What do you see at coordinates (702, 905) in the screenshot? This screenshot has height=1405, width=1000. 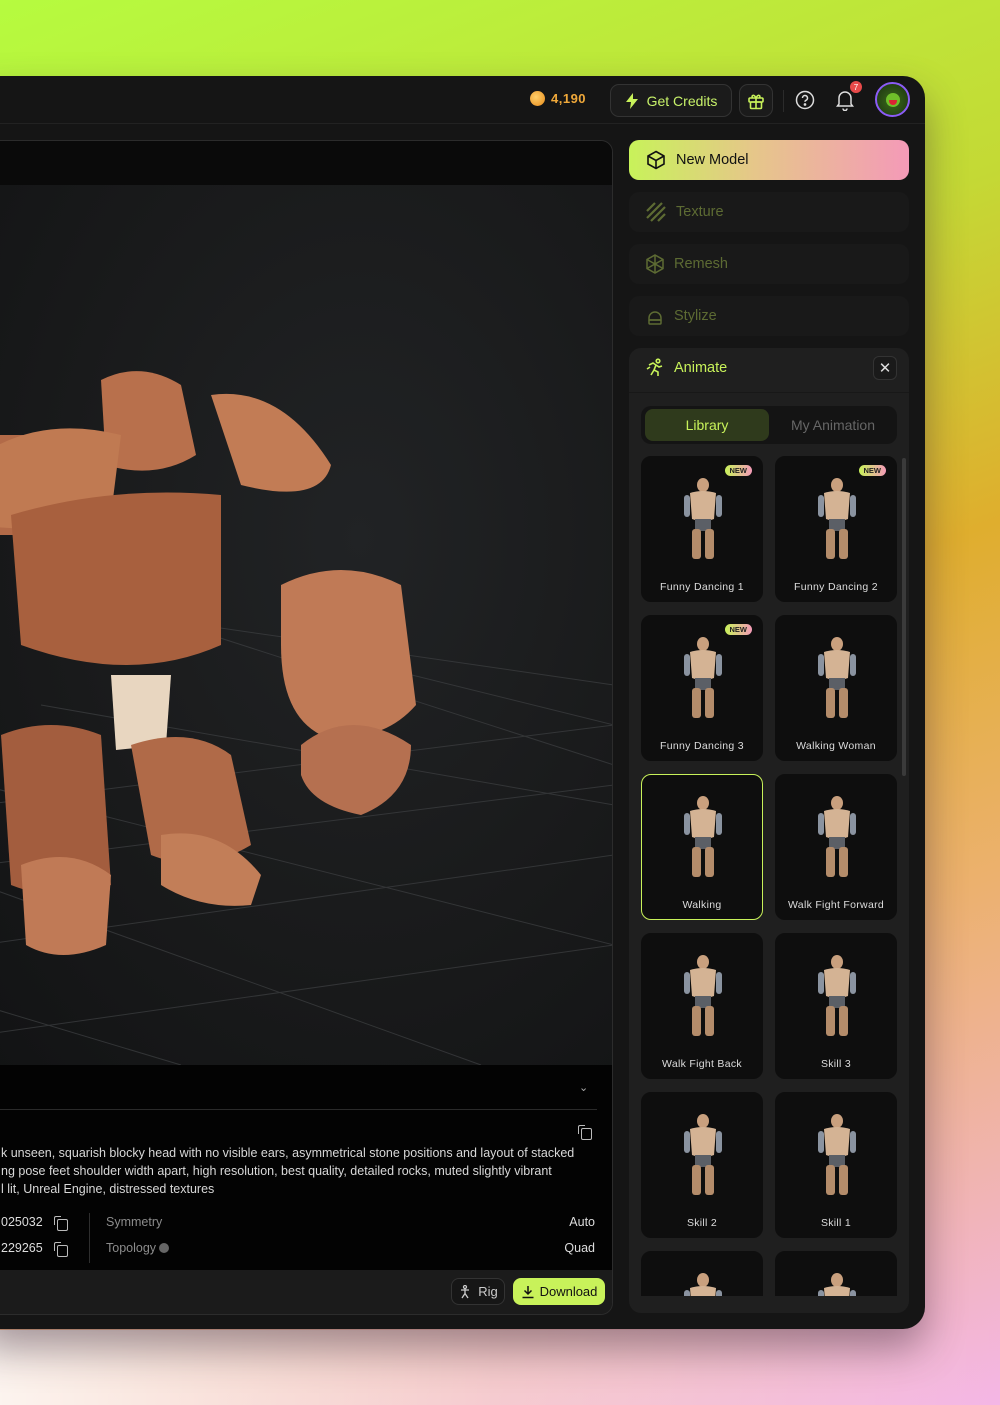 I see `animation-label: Walking` at bounding box center [702, 905].